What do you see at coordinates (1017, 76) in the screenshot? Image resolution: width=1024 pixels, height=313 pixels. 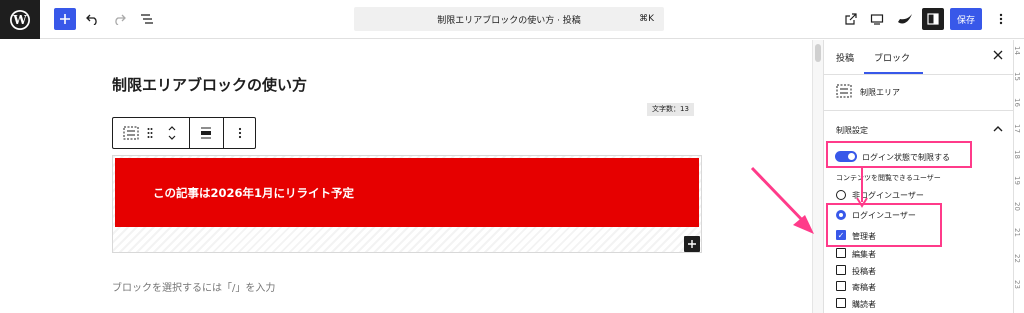 I see `ruler-number: 15` at bounding box center [1017, 76].